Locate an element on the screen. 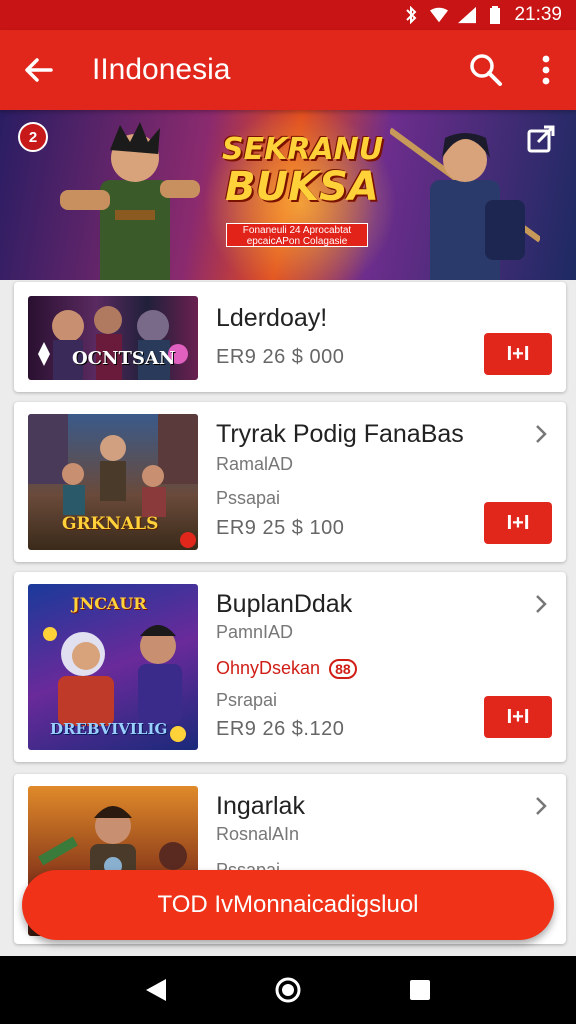 This screenshot has height=1024, width=576. wifi-icon is located at coordinates (439, 15).